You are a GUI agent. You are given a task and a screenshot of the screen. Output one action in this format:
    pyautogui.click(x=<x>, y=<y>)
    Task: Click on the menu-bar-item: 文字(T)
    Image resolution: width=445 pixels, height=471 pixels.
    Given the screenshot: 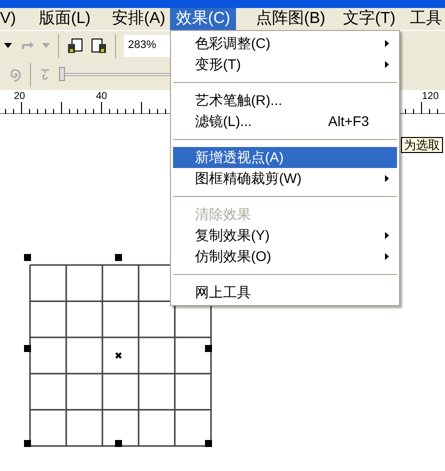 What is the action you would take?
    pyautogui.click(x=369, y=19)
    